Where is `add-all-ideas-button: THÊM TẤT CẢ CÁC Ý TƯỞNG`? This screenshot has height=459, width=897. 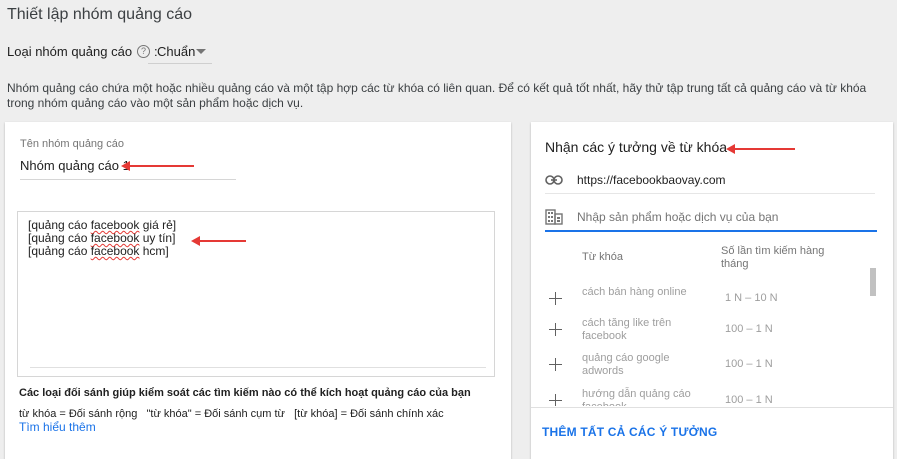
add-all-ideas-button: THÊM TẤT CẢ CÁC Ý TƯỞNG is located at coordinates (629, 432).